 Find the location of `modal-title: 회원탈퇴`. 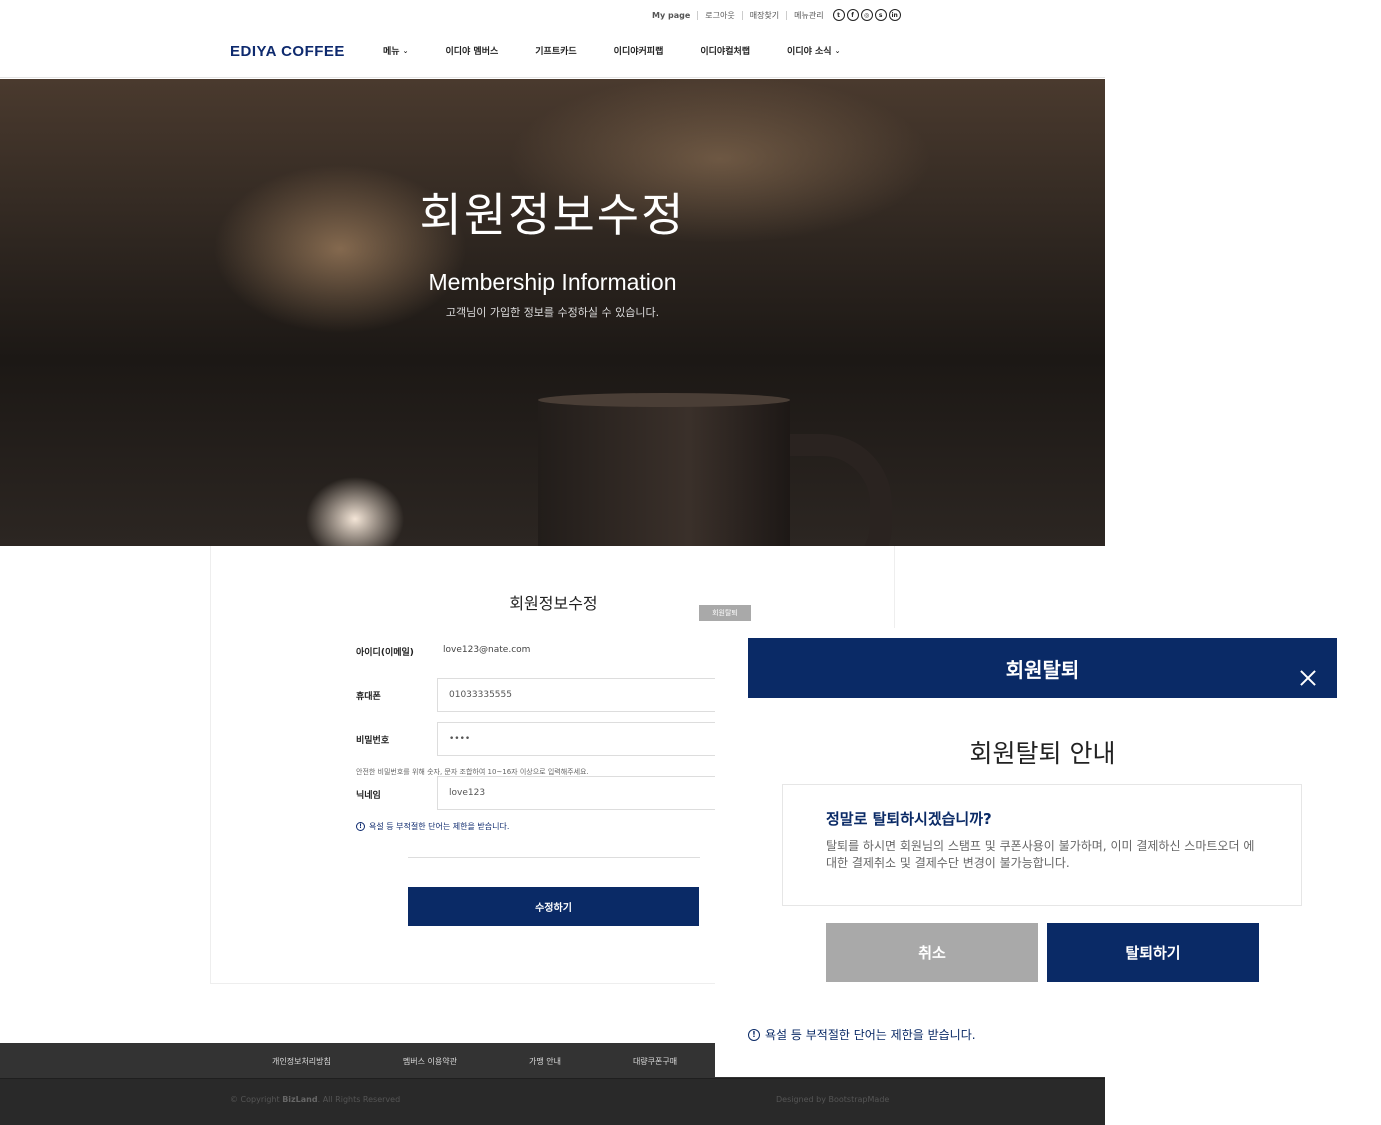

modal-title: 회원탈퇴 is located at coordinates (1042, 670).